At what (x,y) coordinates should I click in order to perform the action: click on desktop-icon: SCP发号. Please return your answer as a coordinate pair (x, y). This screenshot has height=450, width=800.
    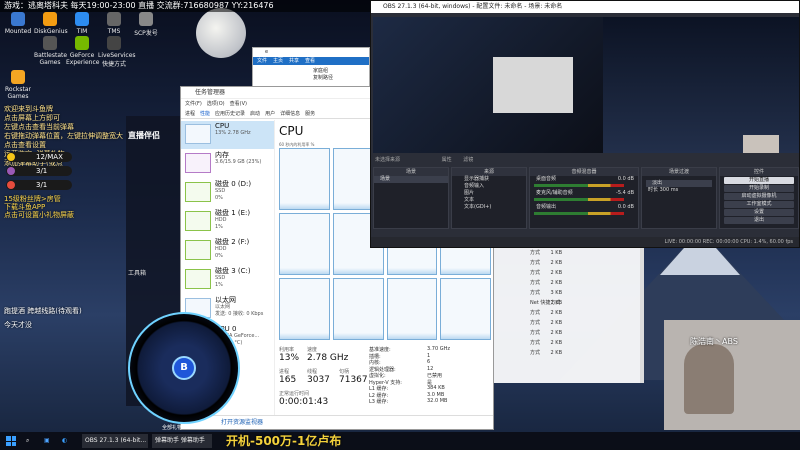
    Looking at the image, I should click on (146, 24).